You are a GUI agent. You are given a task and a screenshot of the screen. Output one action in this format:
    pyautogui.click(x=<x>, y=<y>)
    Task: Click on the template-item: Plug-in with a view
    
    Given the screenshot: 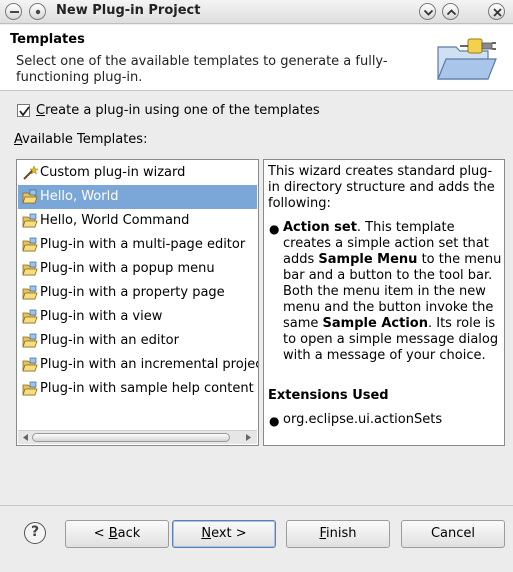 What is the action you would take?
    pyautogui.click(x=137, y=317)
    